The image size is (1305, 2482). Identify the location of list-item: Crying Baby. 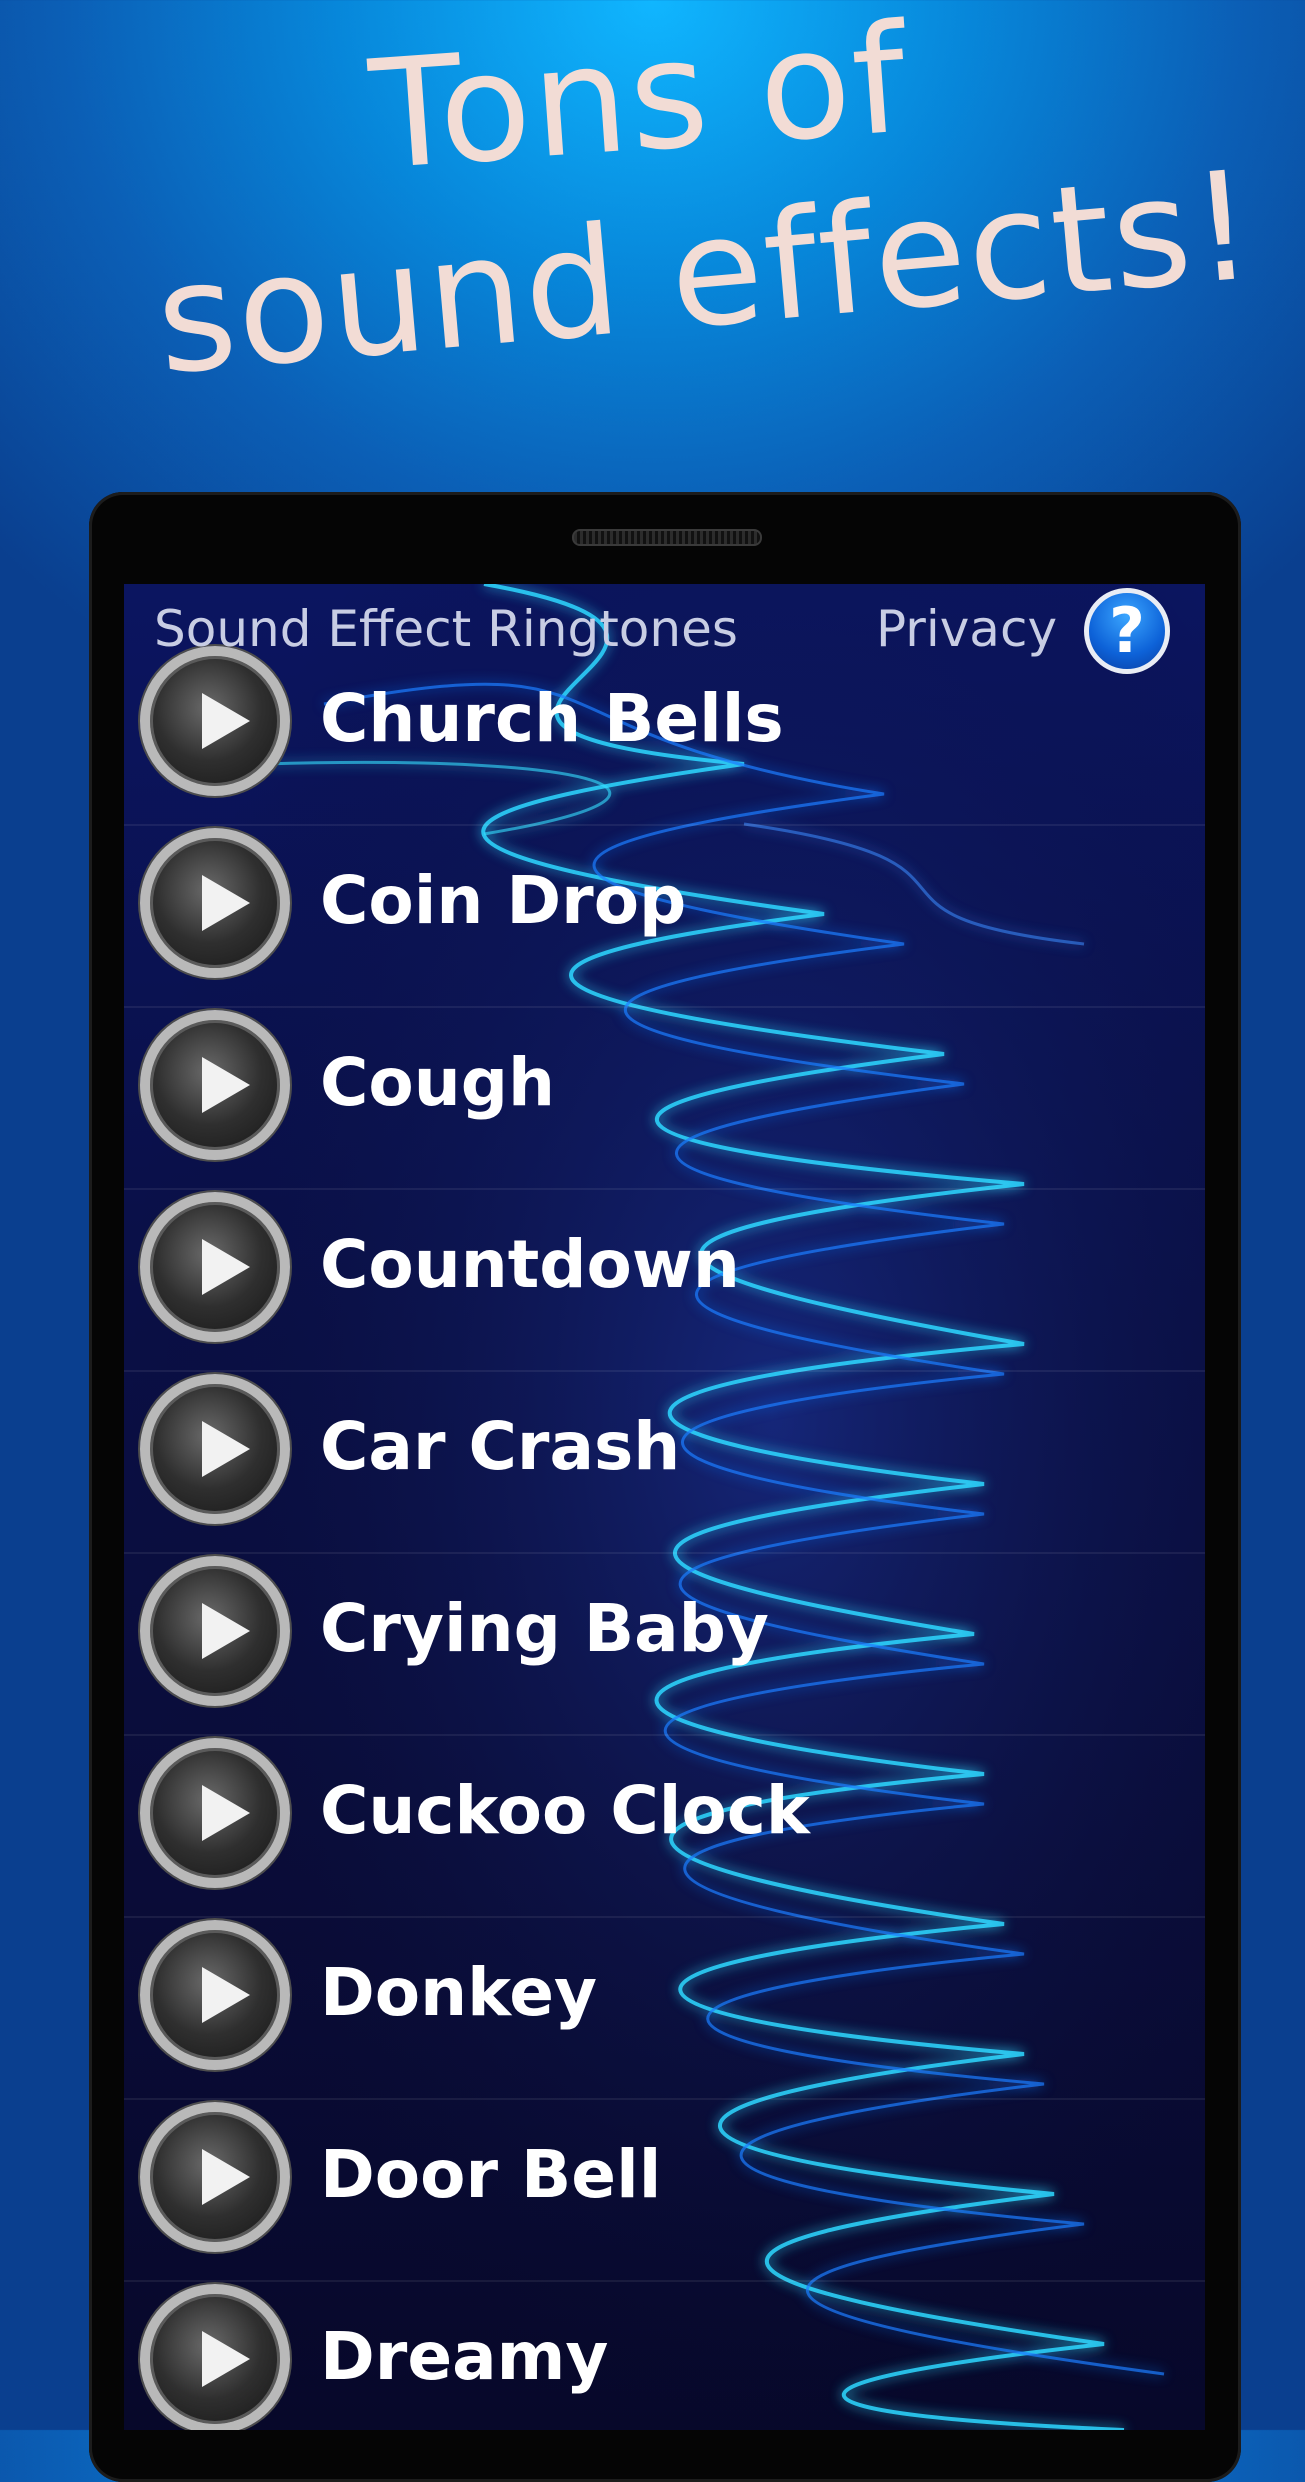
(664, 1645).